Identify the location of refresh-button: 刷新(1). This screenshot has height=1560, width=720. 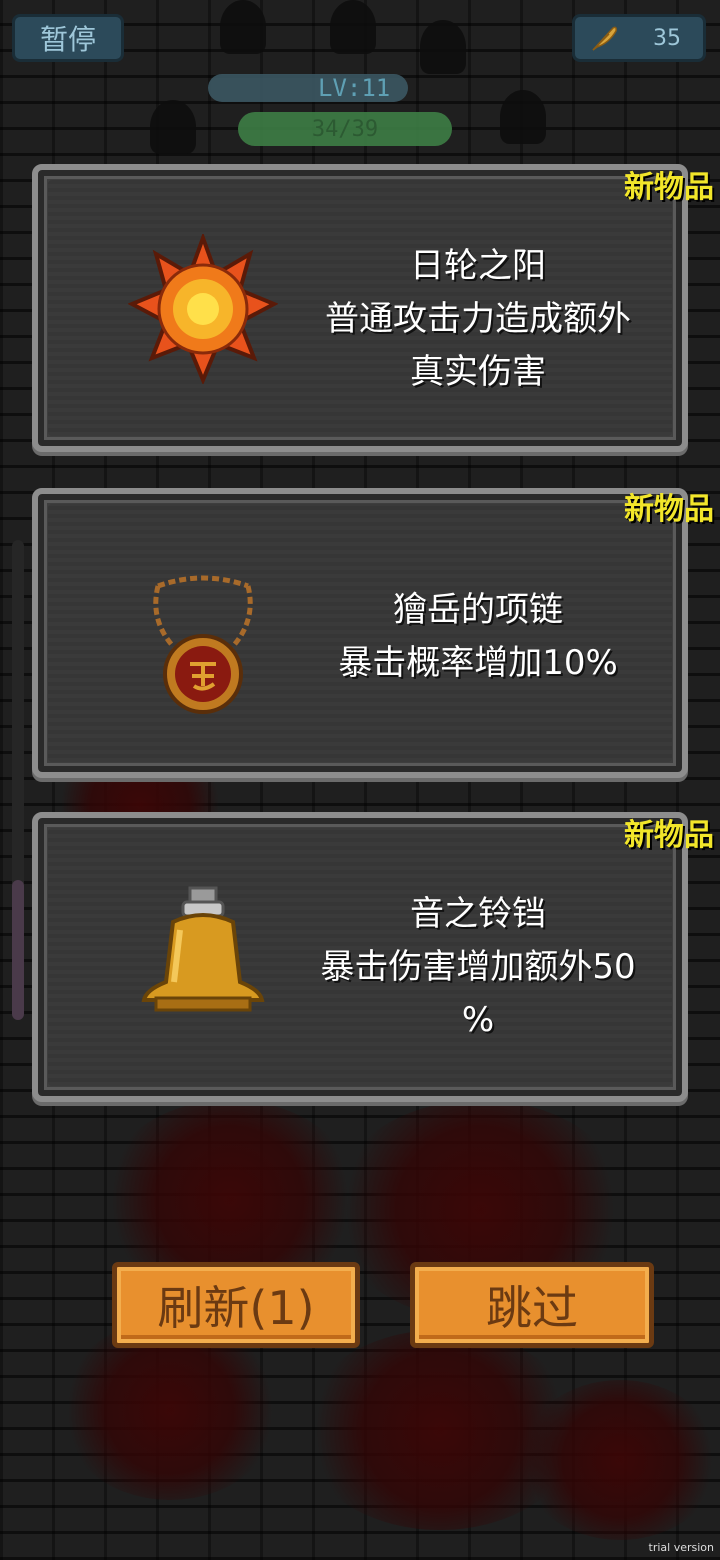
(236, 1305).